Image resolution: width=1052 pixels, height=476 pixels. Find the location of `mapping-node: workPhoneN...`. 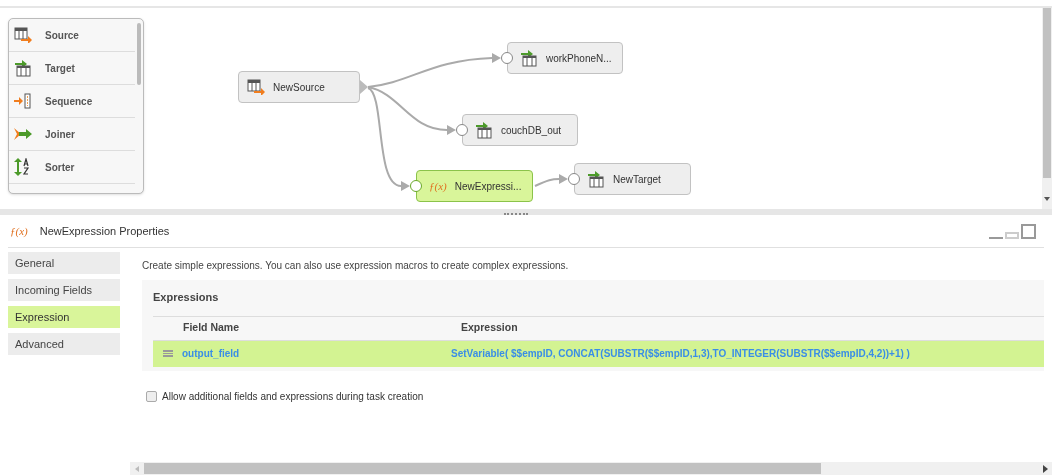

mapping-node: workPhoneN... is located at coordinates (565, 58).